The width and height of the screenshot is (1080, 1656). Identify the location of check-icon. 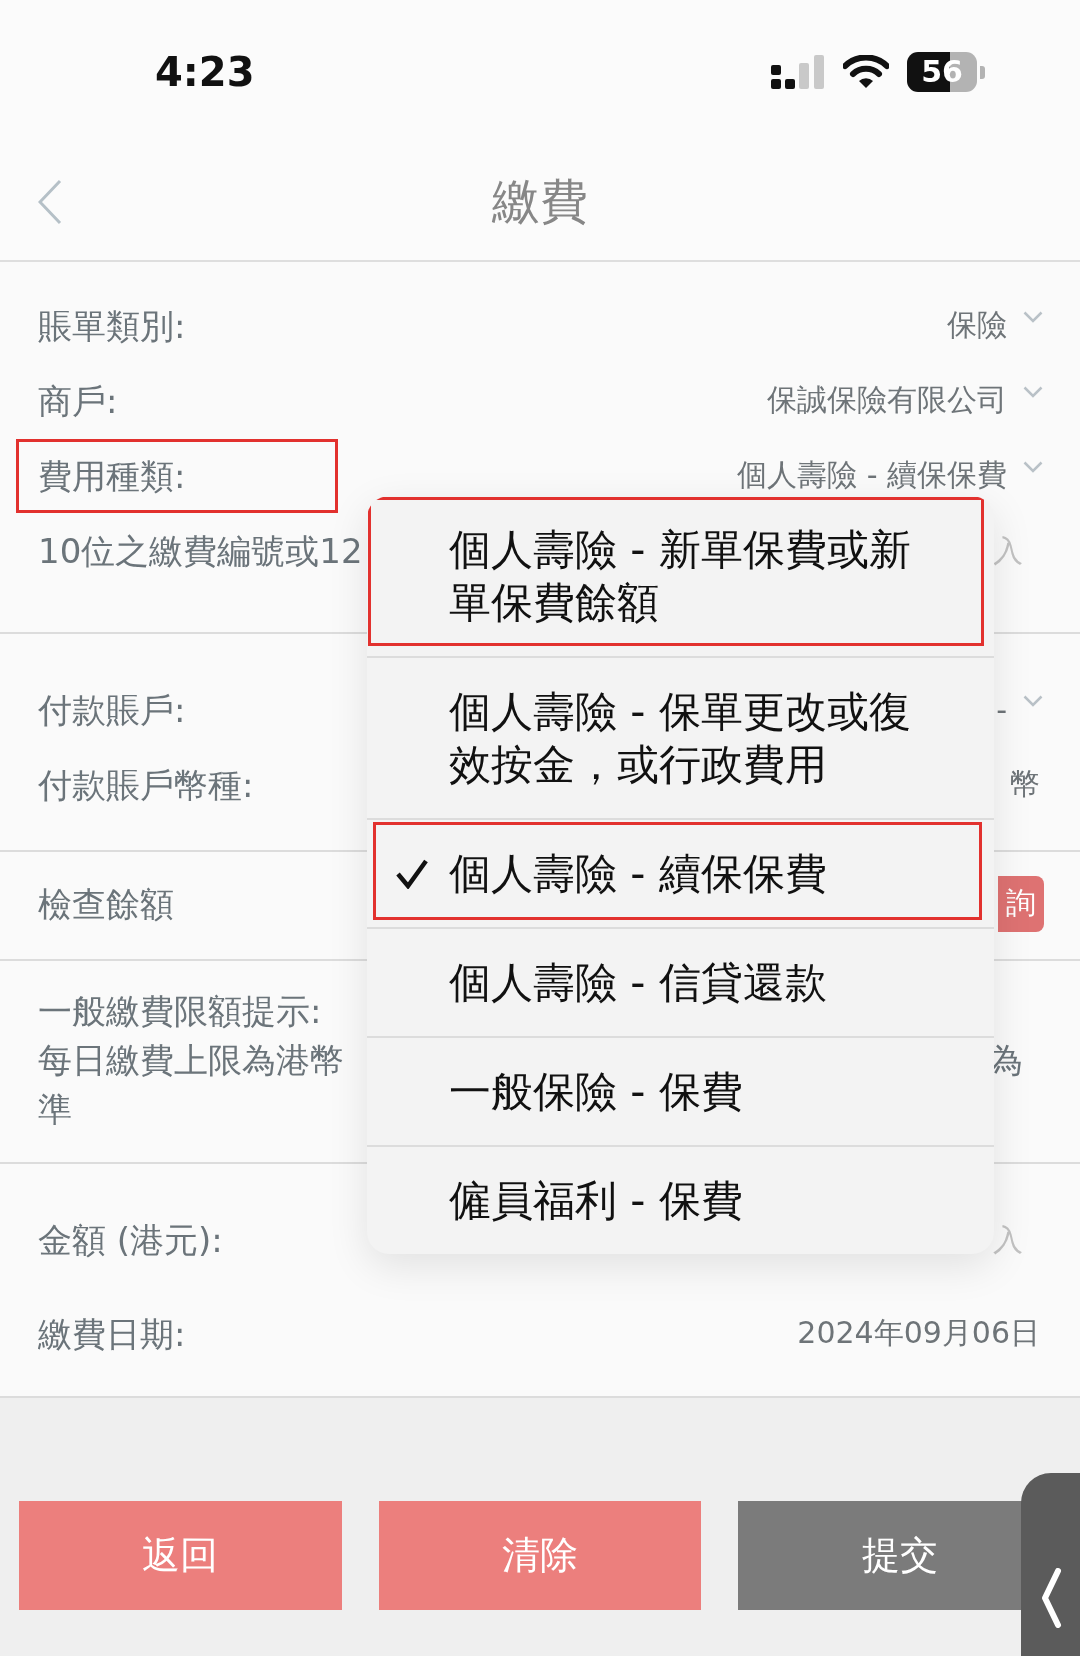
(412, 873).